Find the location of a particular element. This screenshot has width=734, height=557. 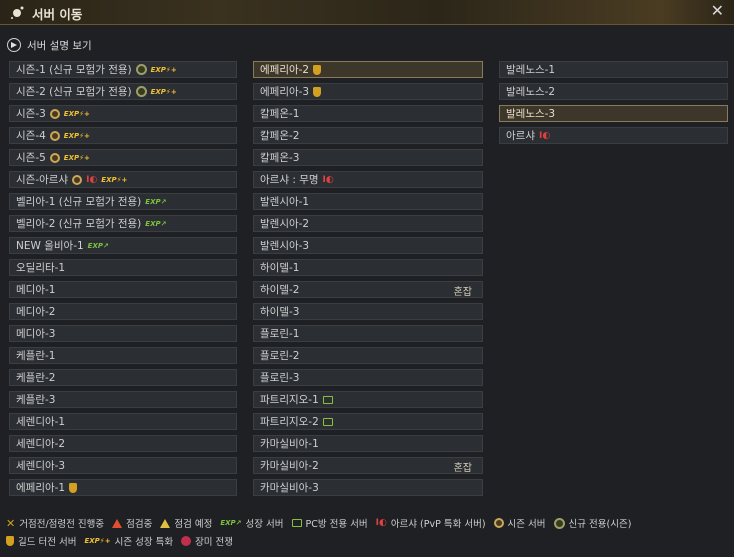

server-row: 발레노스-2 is located at coordinates (613, 91).